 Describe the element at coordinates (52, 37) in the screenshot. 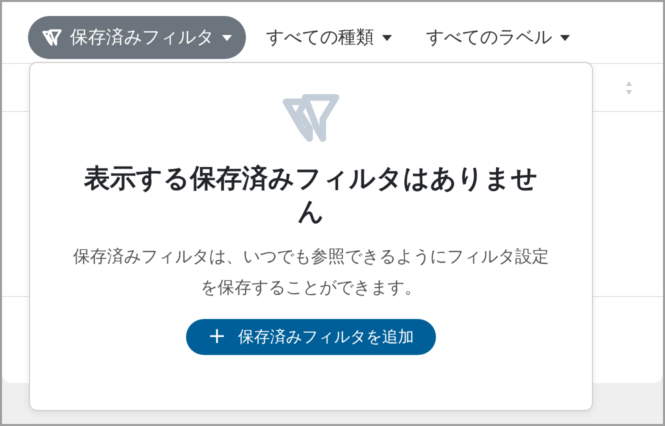

I see `filter-icon` at that location.